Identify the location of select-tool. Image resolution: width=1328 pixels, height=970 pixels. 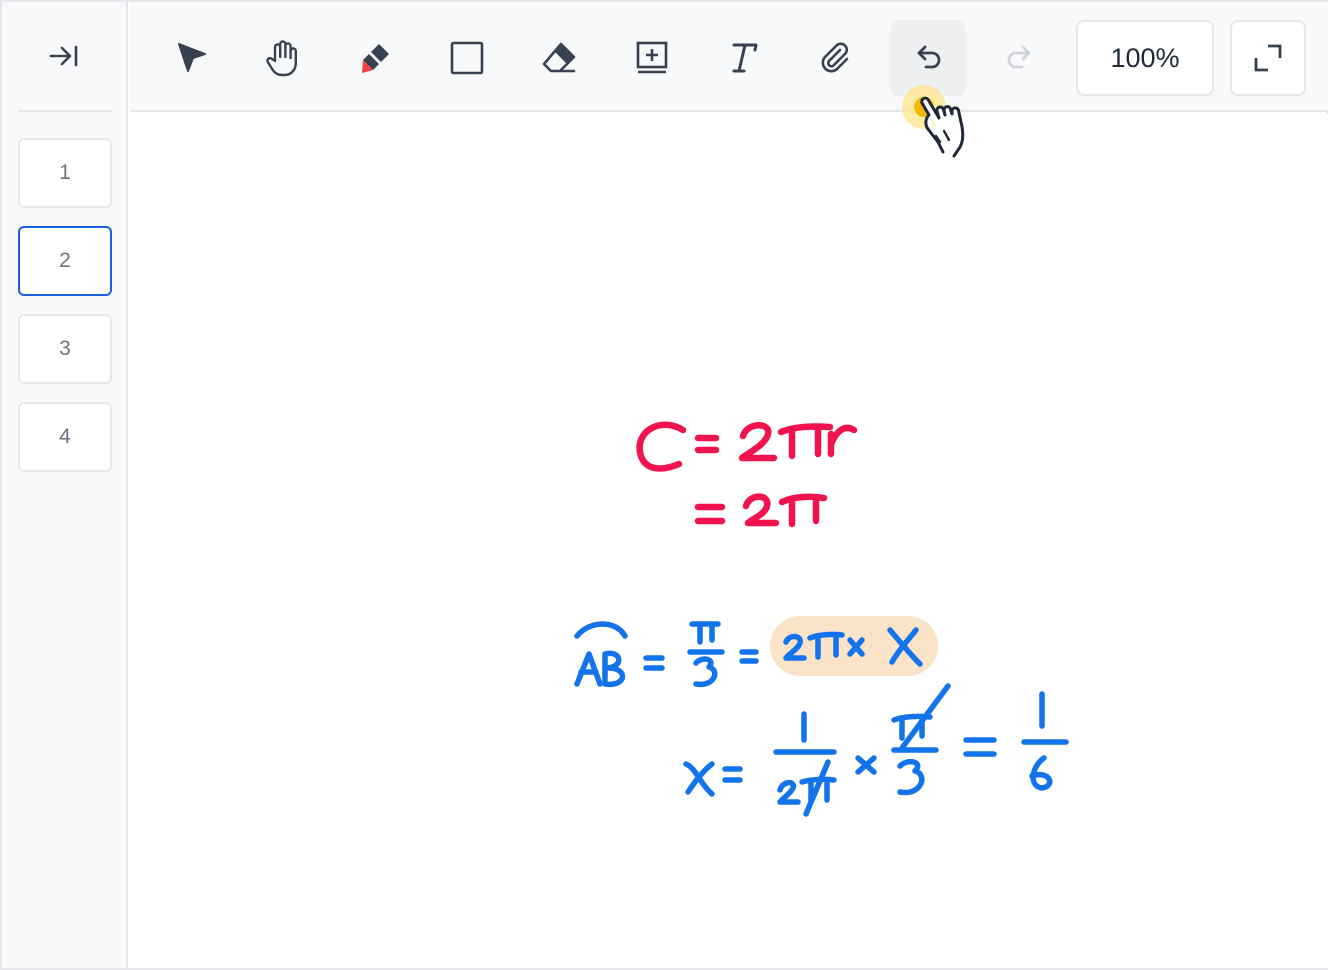
(192, 58).